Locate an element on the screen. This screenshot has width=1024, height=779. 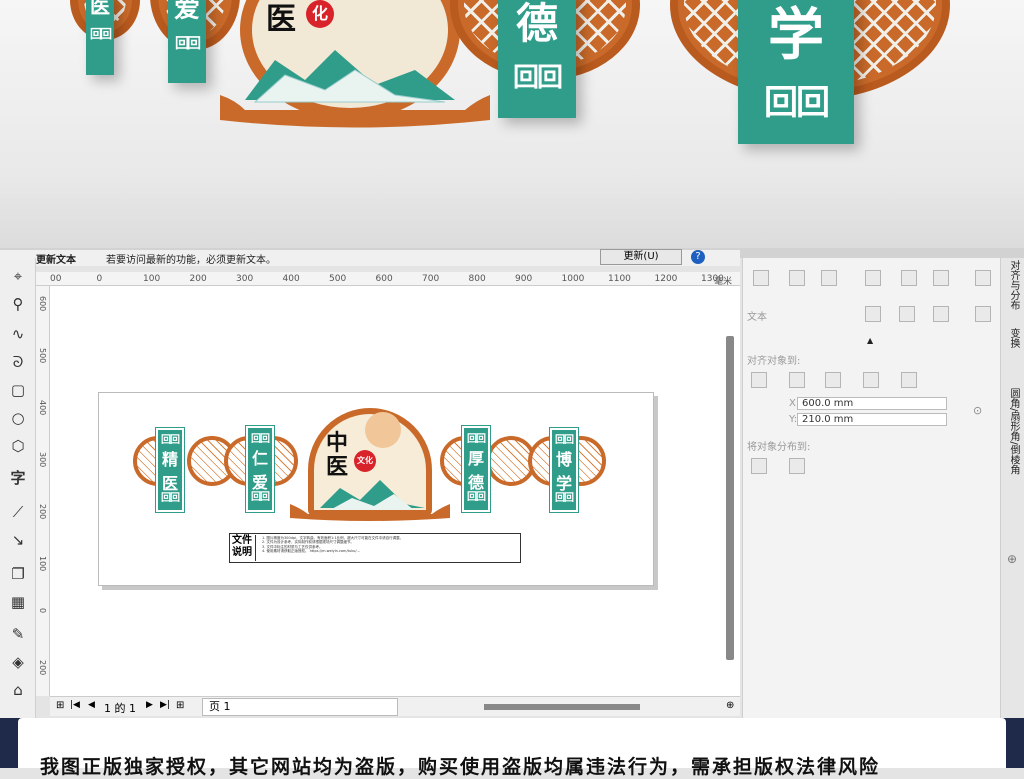
ruler-tick-label: 1200 is located at coordinates (666, 279).